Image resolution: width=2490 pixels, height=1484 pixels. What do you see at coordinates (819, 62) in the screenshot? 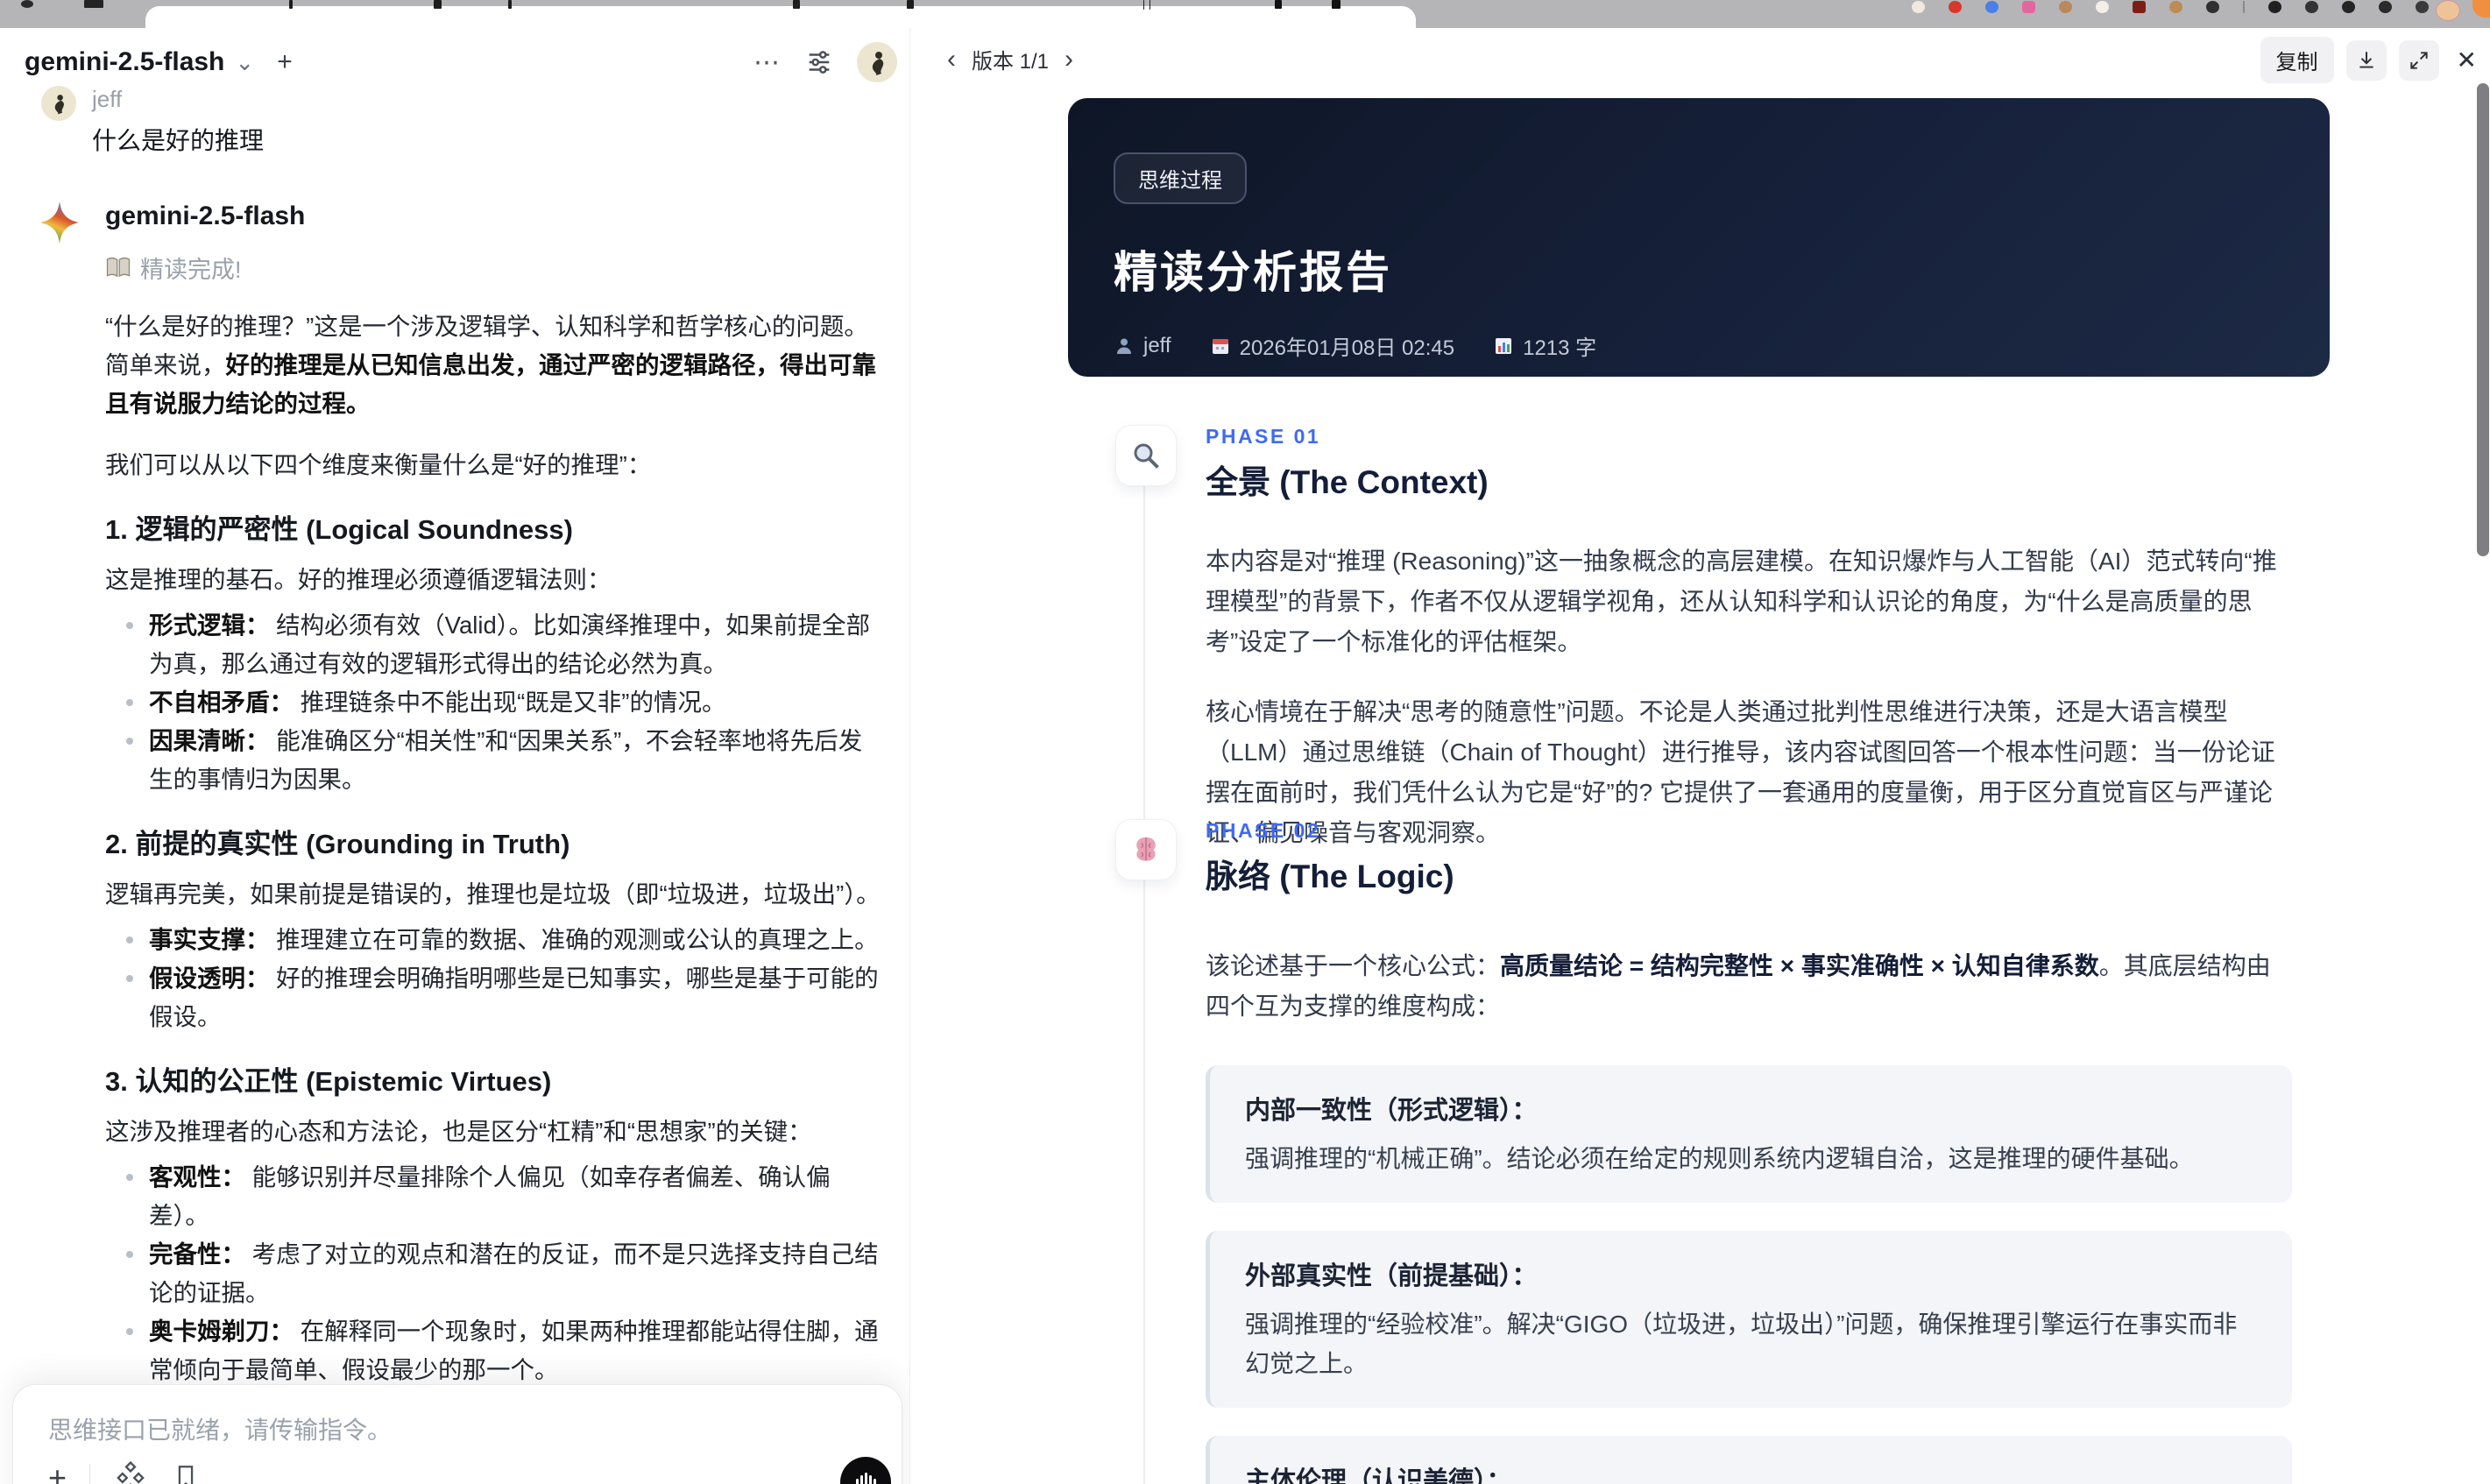
I see `settings-sliders-icon` at bounding box center [819, 62].